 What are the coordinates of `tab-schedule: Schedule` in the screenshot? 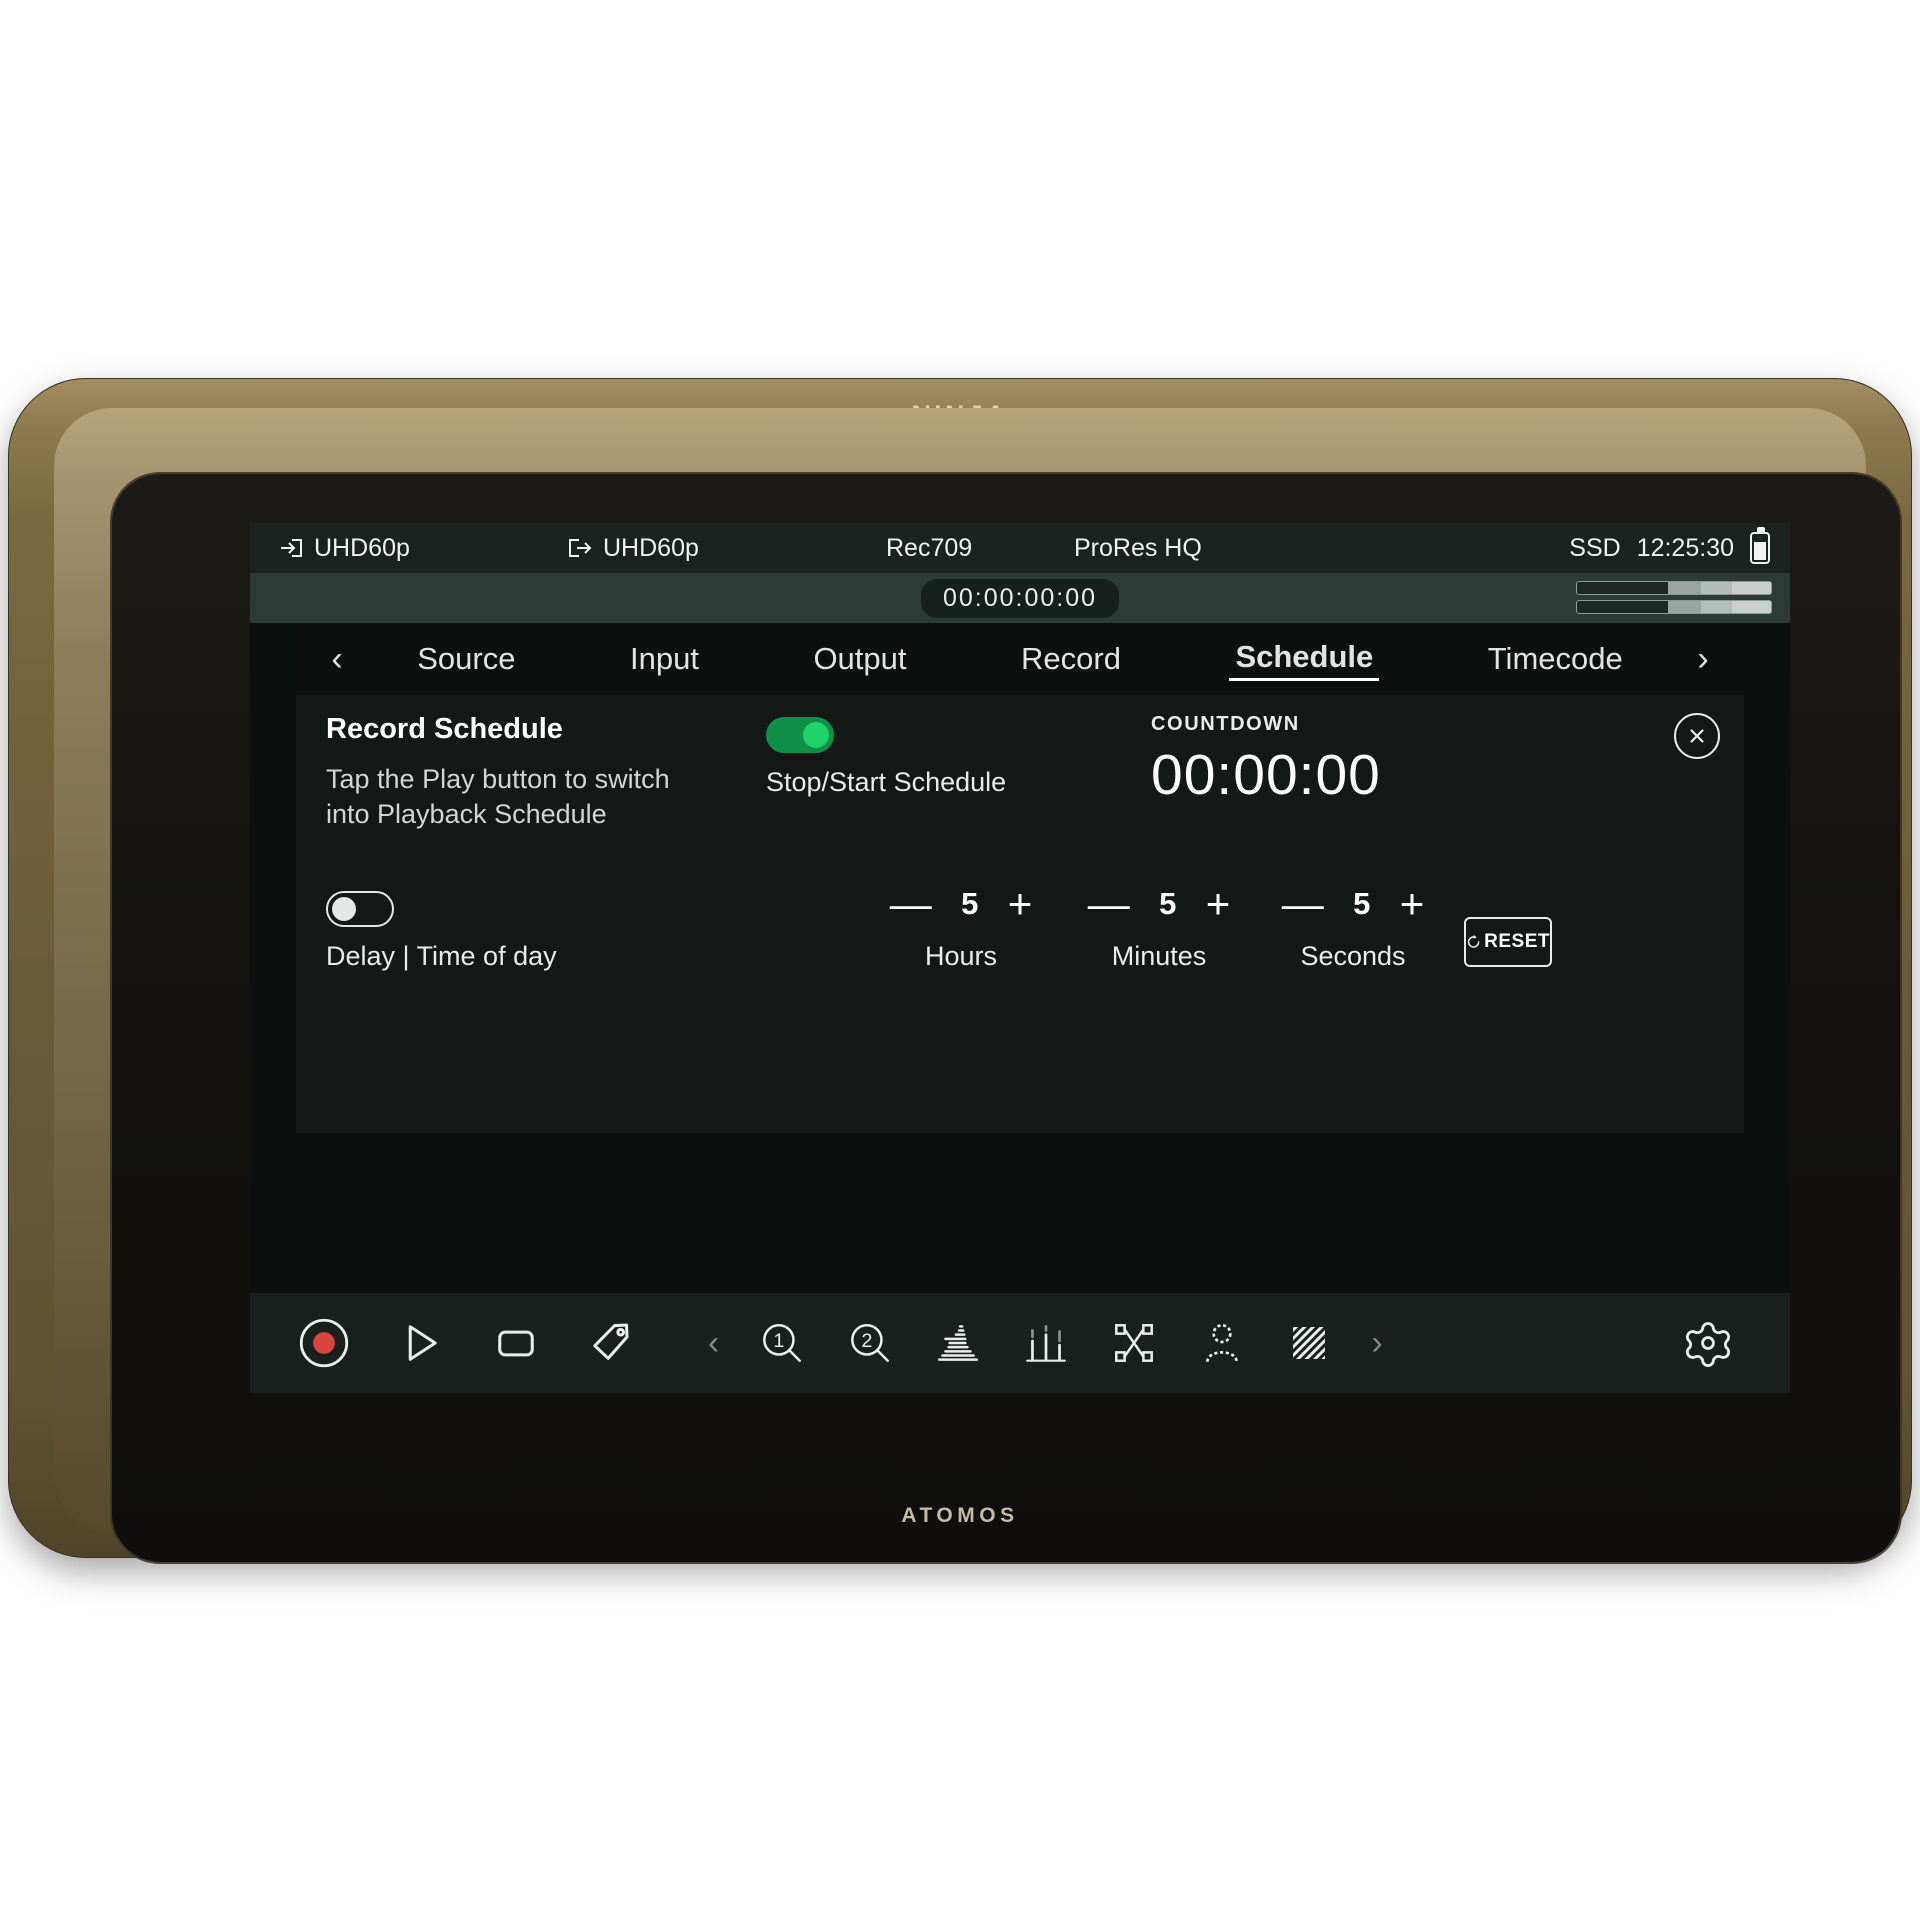 It's located at (1304, 659).